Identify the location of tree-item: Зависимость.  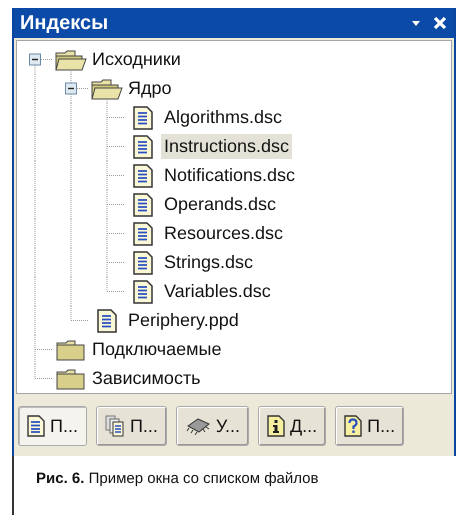
(146, 378).